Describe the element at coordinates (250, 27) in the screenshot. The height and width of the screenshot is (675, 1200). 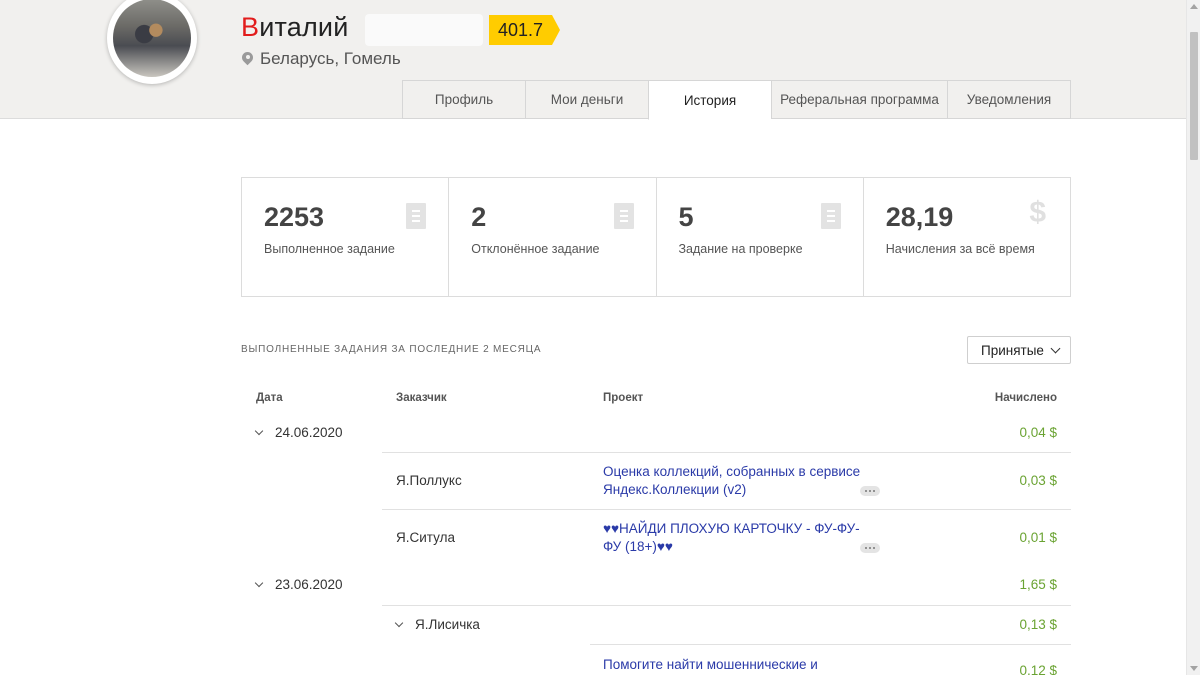
I see `user-name-first-letter: В` at that location.